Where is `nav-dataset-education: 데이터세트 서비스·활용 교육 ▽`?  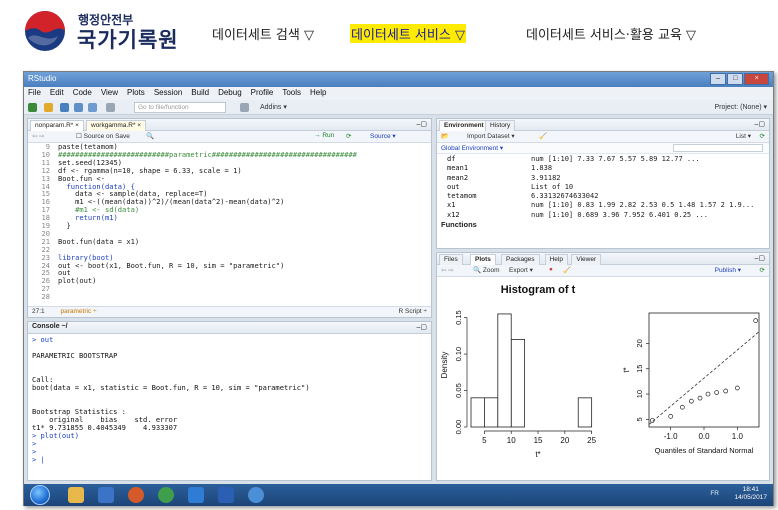
nav-dataset-education: 데이터세트 서비스·활용 교육 ▽ is located at coordinates (611, 33).